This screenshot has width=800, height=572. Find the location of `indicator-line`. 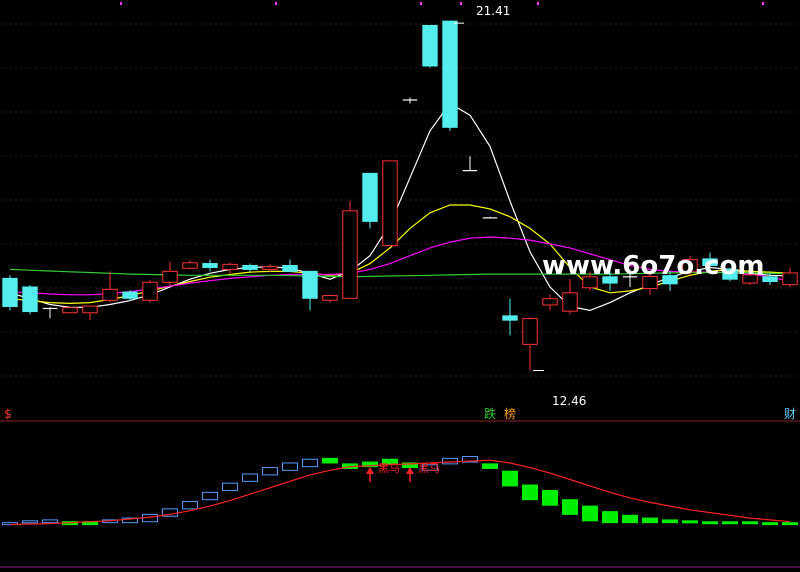

indicator-line is located at coordinates (400, 492).